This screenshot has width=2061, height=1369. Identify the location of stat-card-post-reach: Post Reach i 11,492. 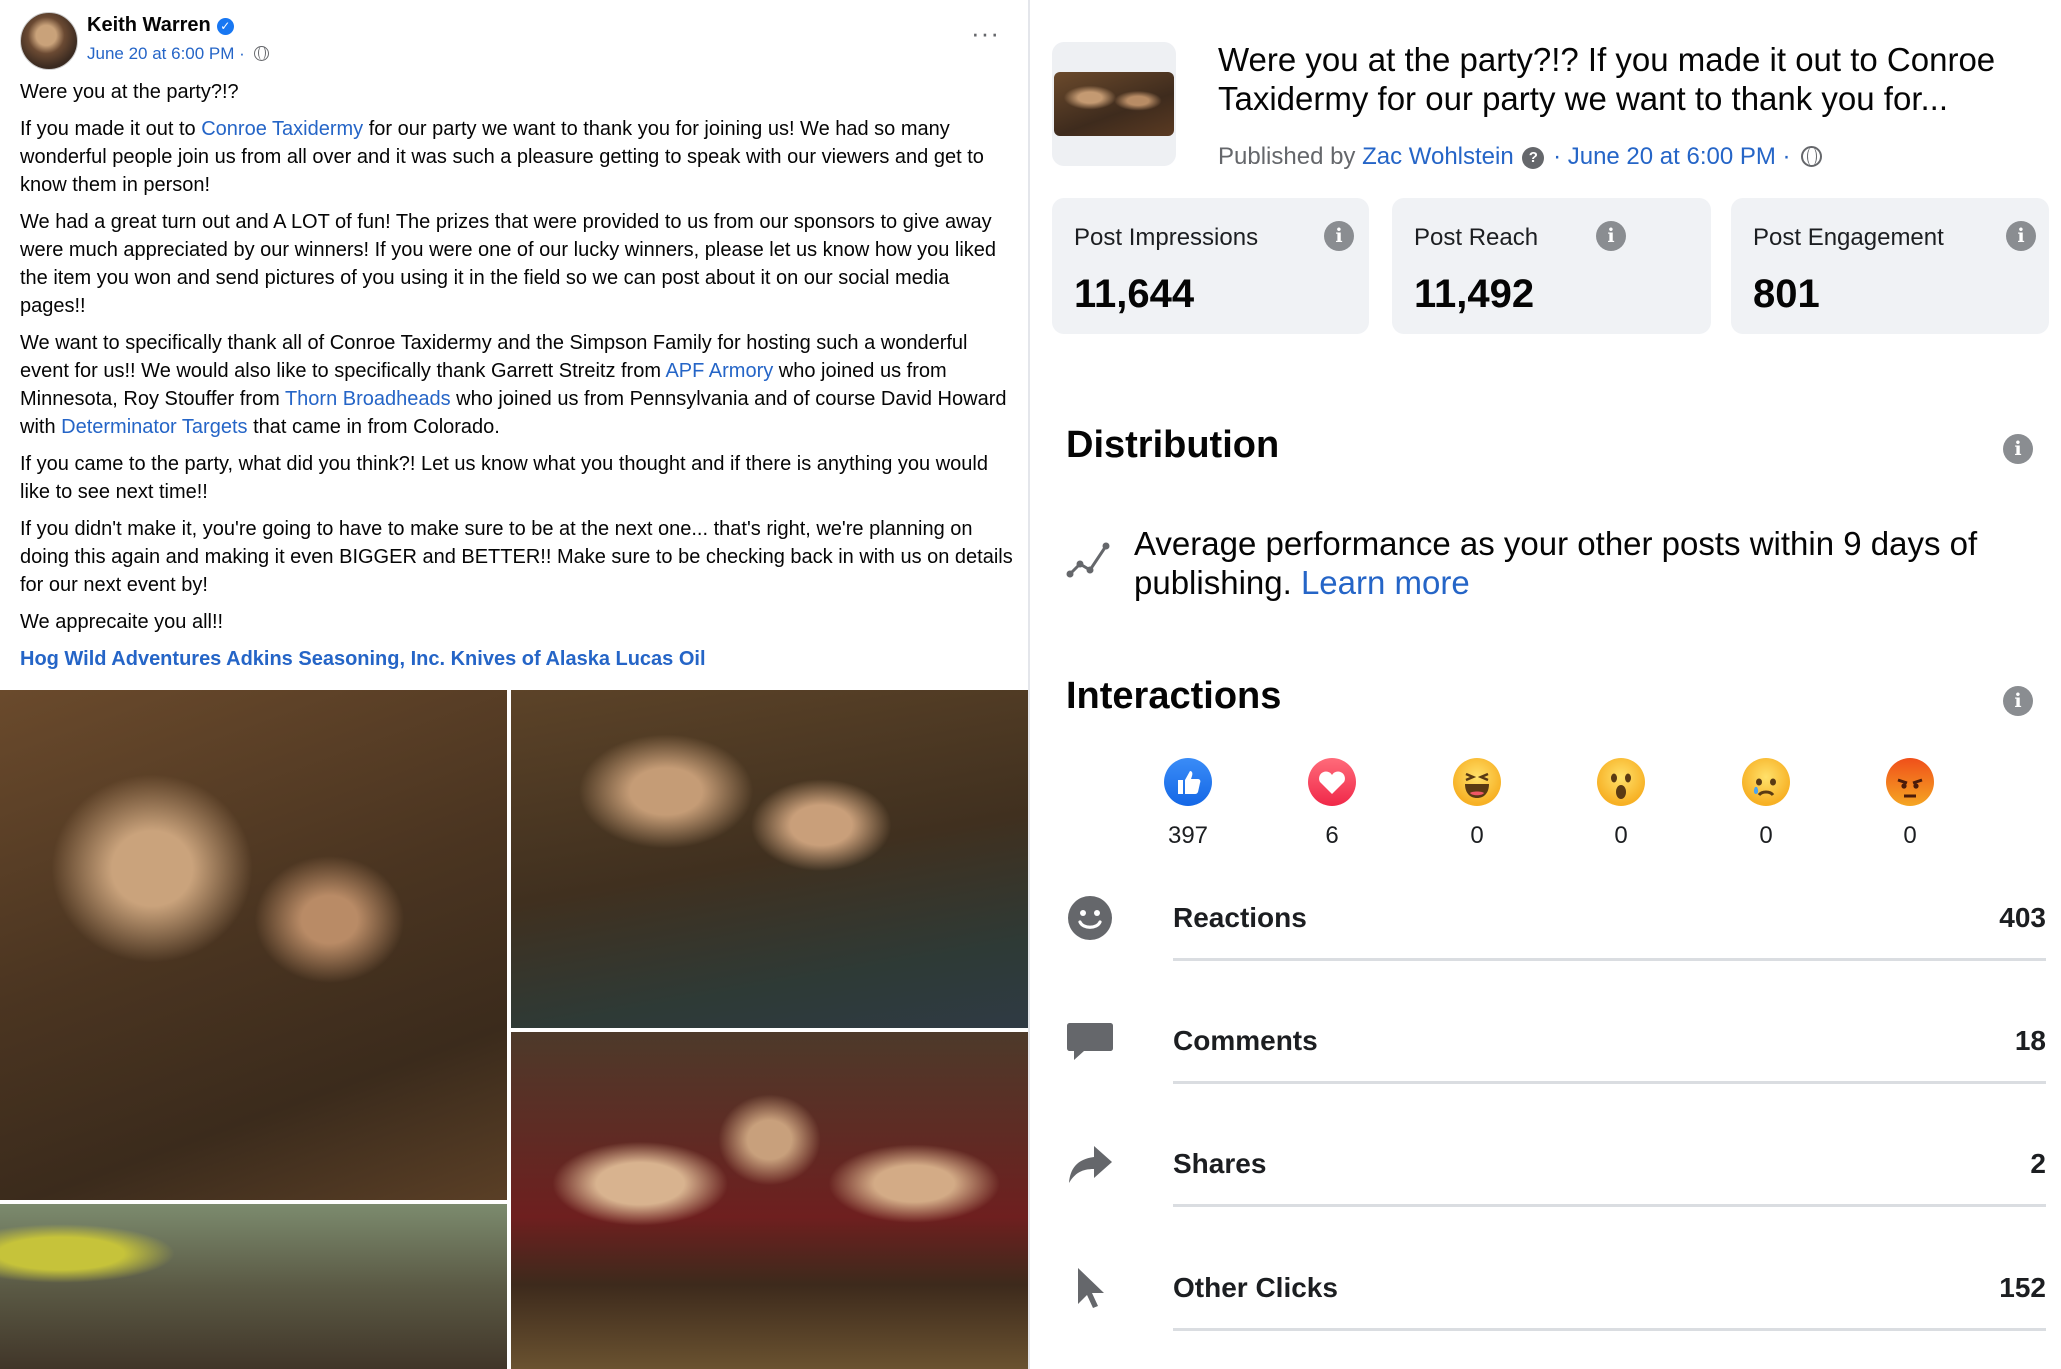
(1551, 266).